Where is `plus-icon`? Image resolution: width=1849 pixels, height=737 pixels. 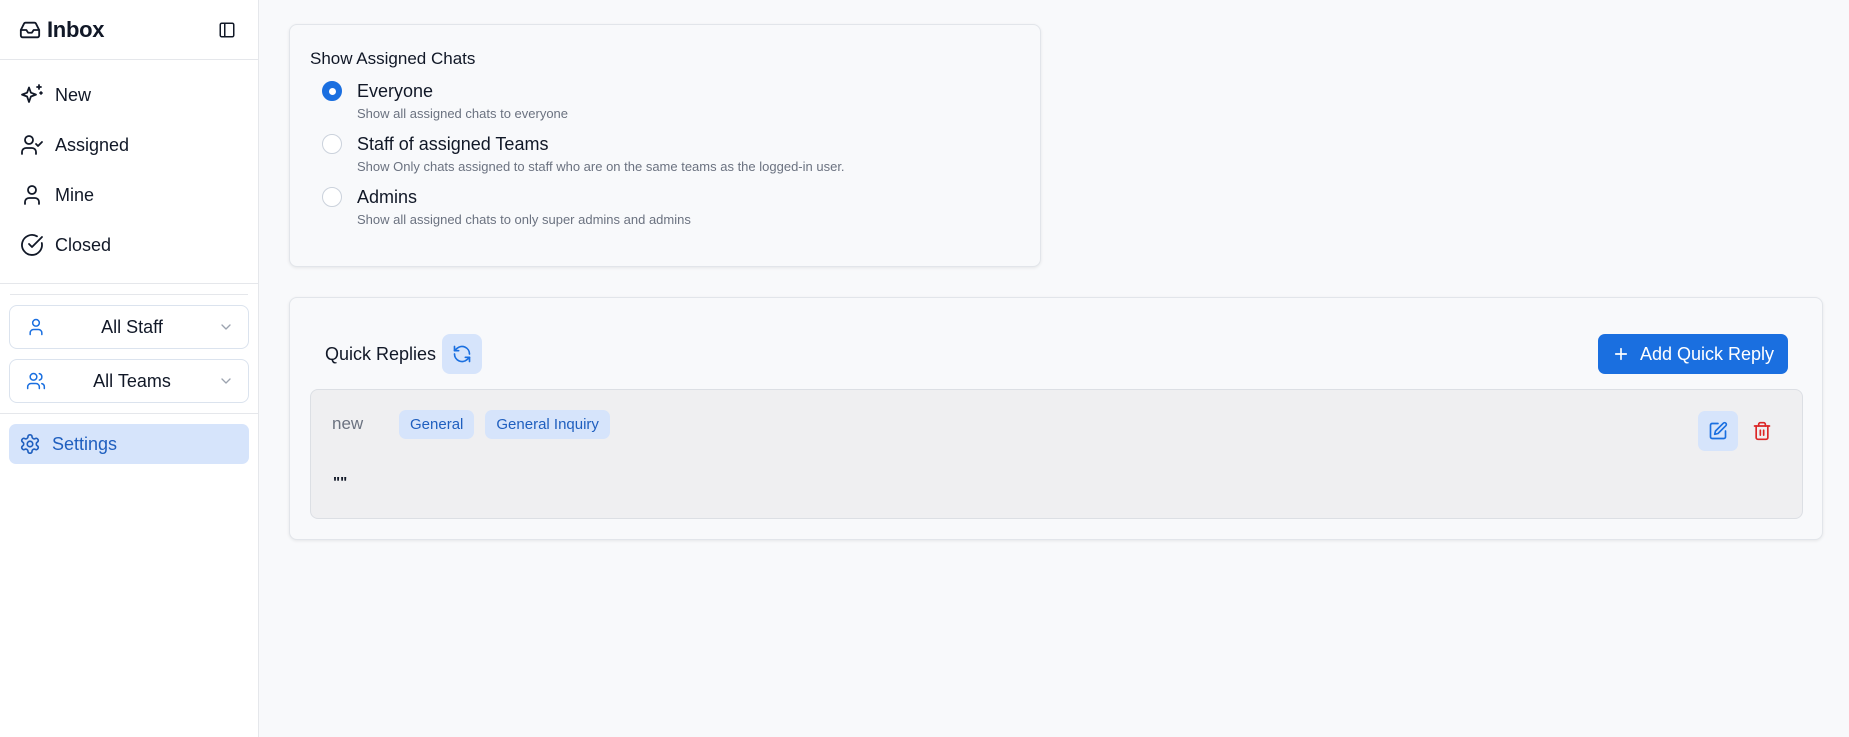 plus-icon is located at coordinates (1621, 354).